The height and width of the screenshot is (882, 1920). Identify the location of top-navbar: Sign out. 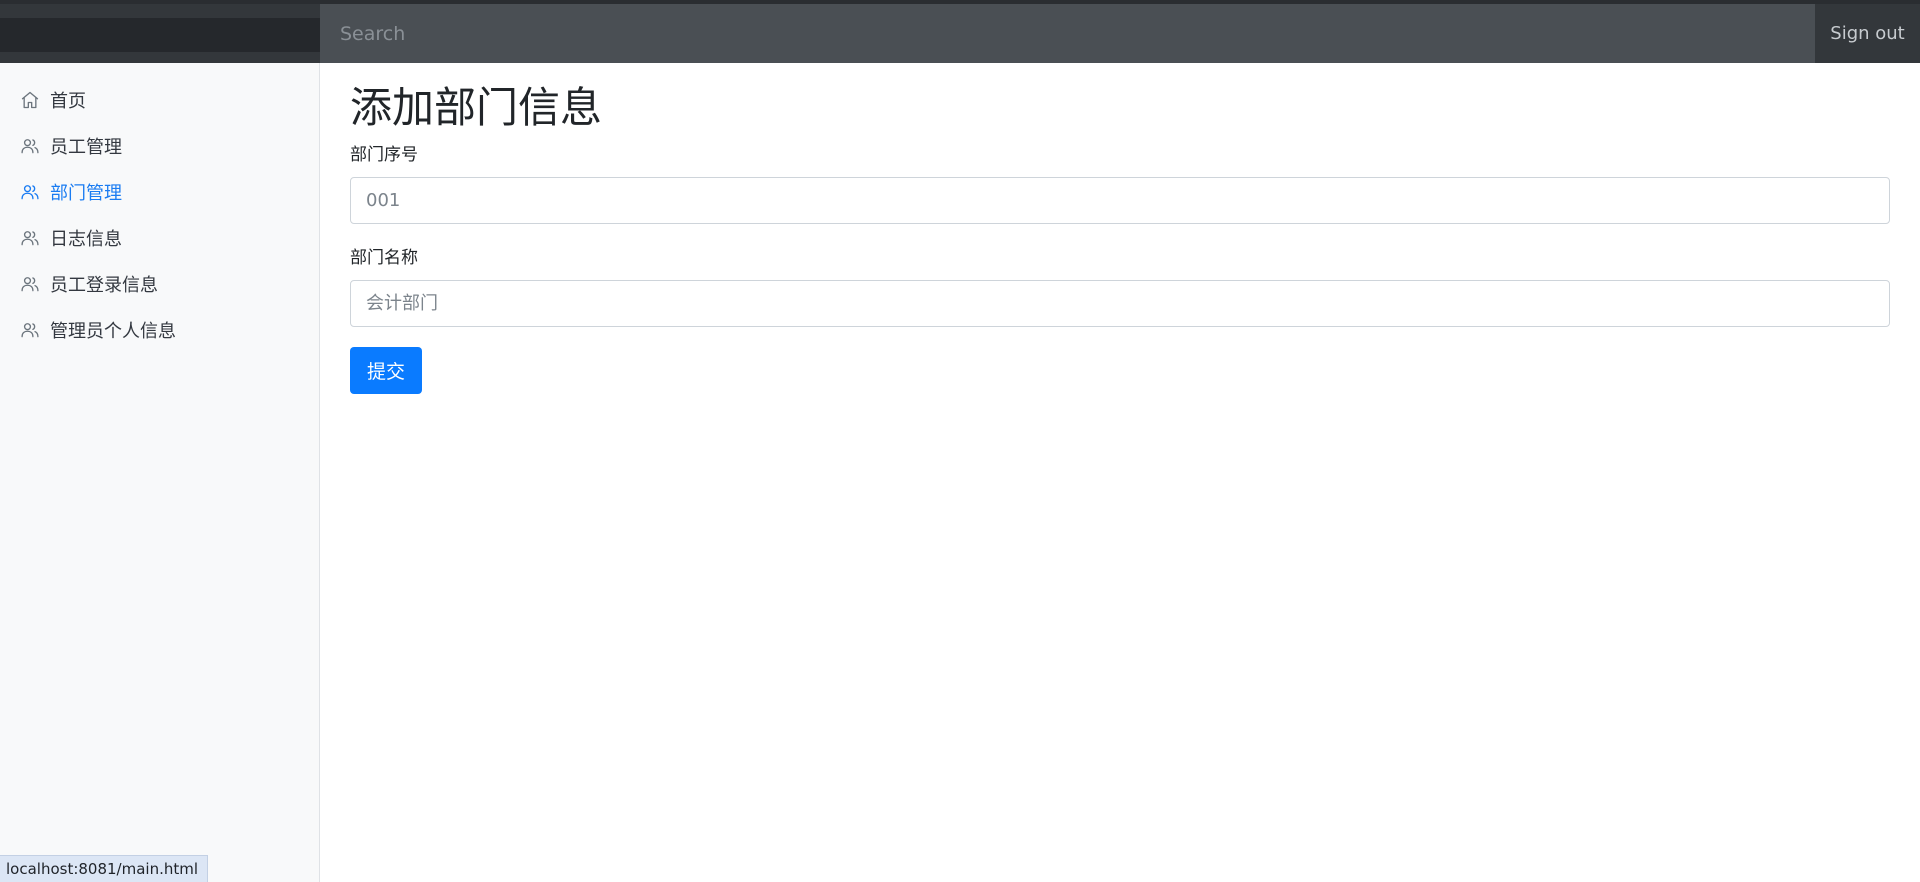
(960, 31).